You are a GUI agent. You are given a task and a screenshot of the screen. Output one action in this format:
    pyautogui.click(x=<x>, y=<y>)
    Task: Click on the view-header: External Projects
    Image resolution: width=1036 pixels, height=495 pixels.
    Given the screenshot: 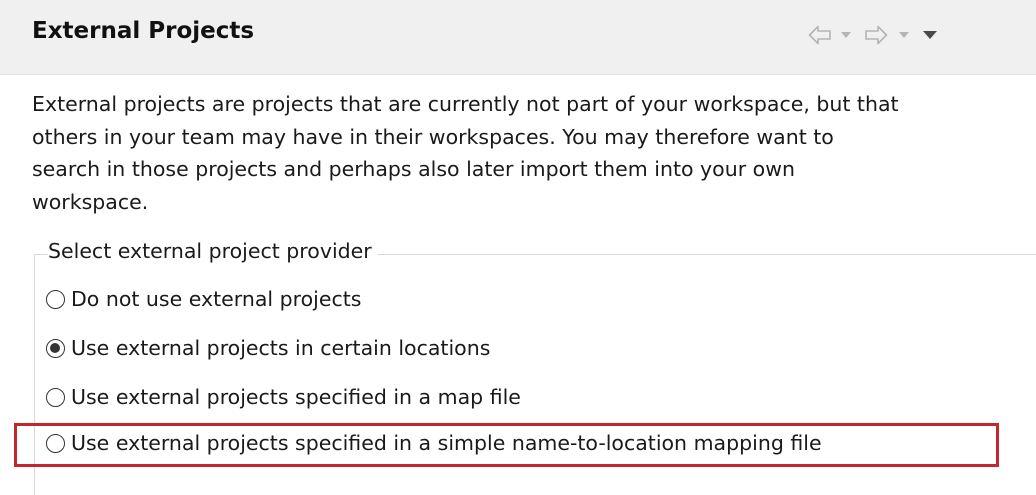 What is the action you would take?
    pyautogui.click(x=518, y=37)
    